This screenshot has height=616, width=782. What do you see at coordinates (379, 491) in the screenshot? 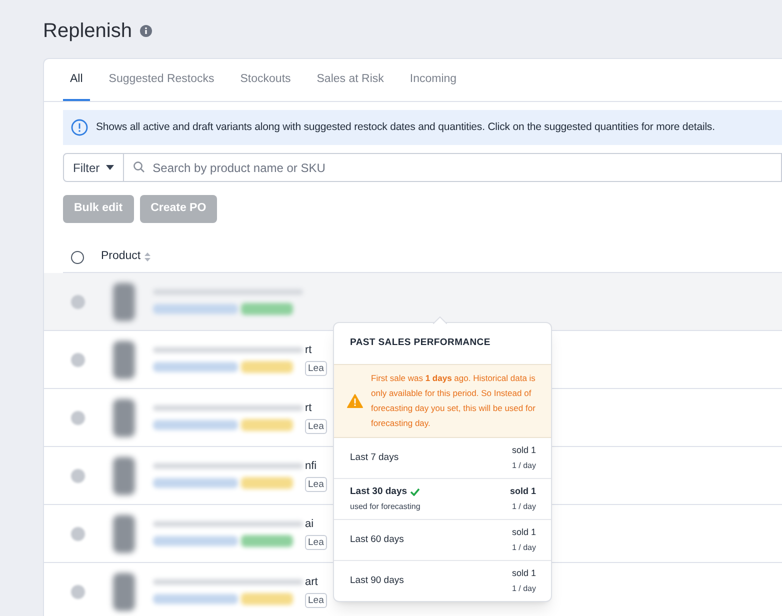
I see `period-label: Last 30 days` at bounding box center [379, 491].